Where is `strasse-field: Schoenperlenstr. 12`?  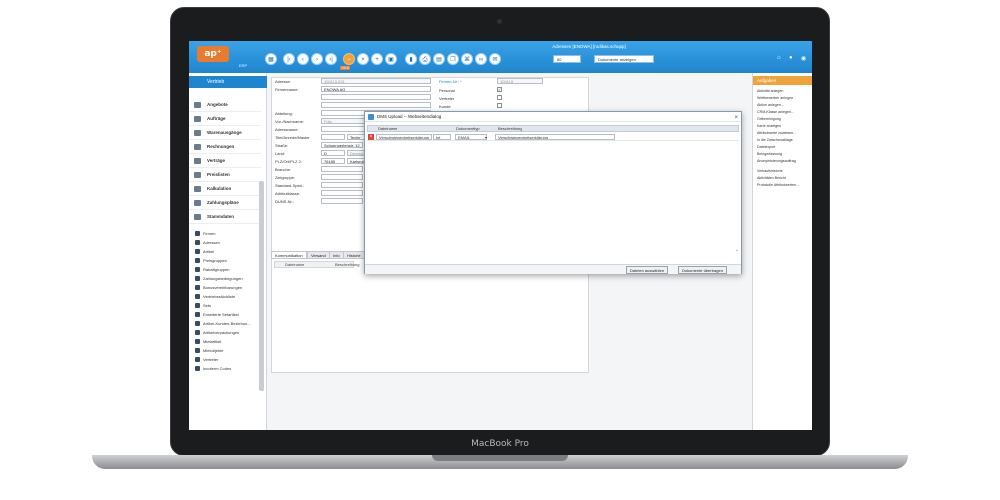
strasse-field: Schoenperlenstr. 12 is located at coordinates (342, 145).